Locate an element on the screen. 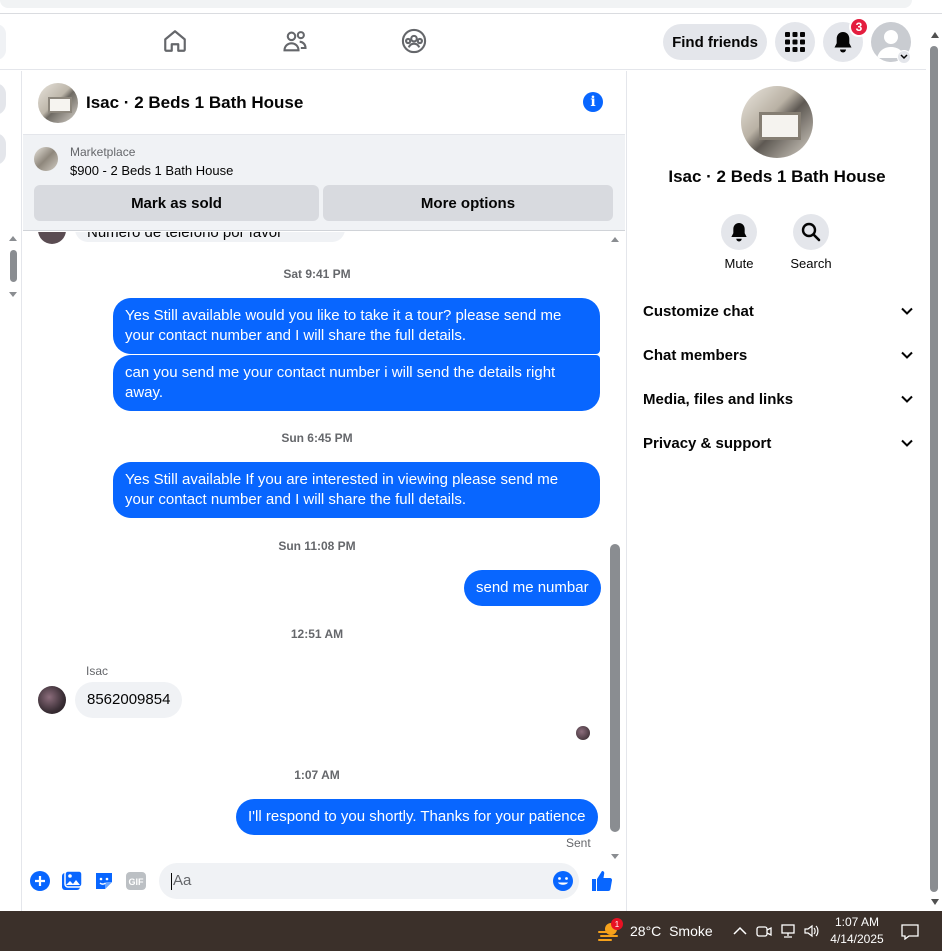 This screenshot has width=942, height=951. outgoing-message: send me numbar is located at coordinates (532, 588).